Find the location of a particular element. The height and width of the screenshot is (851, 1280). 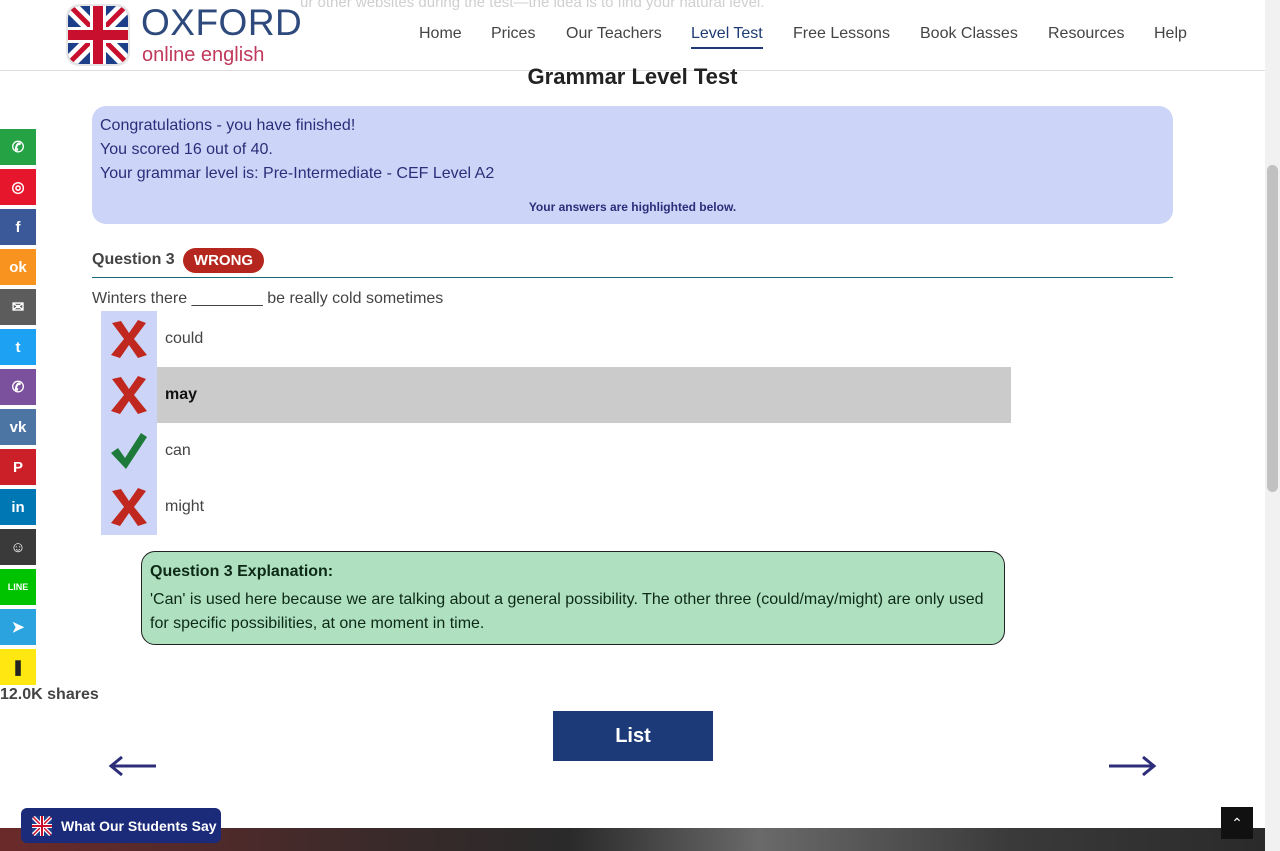

question-divider is located at coordinates (632, 277).